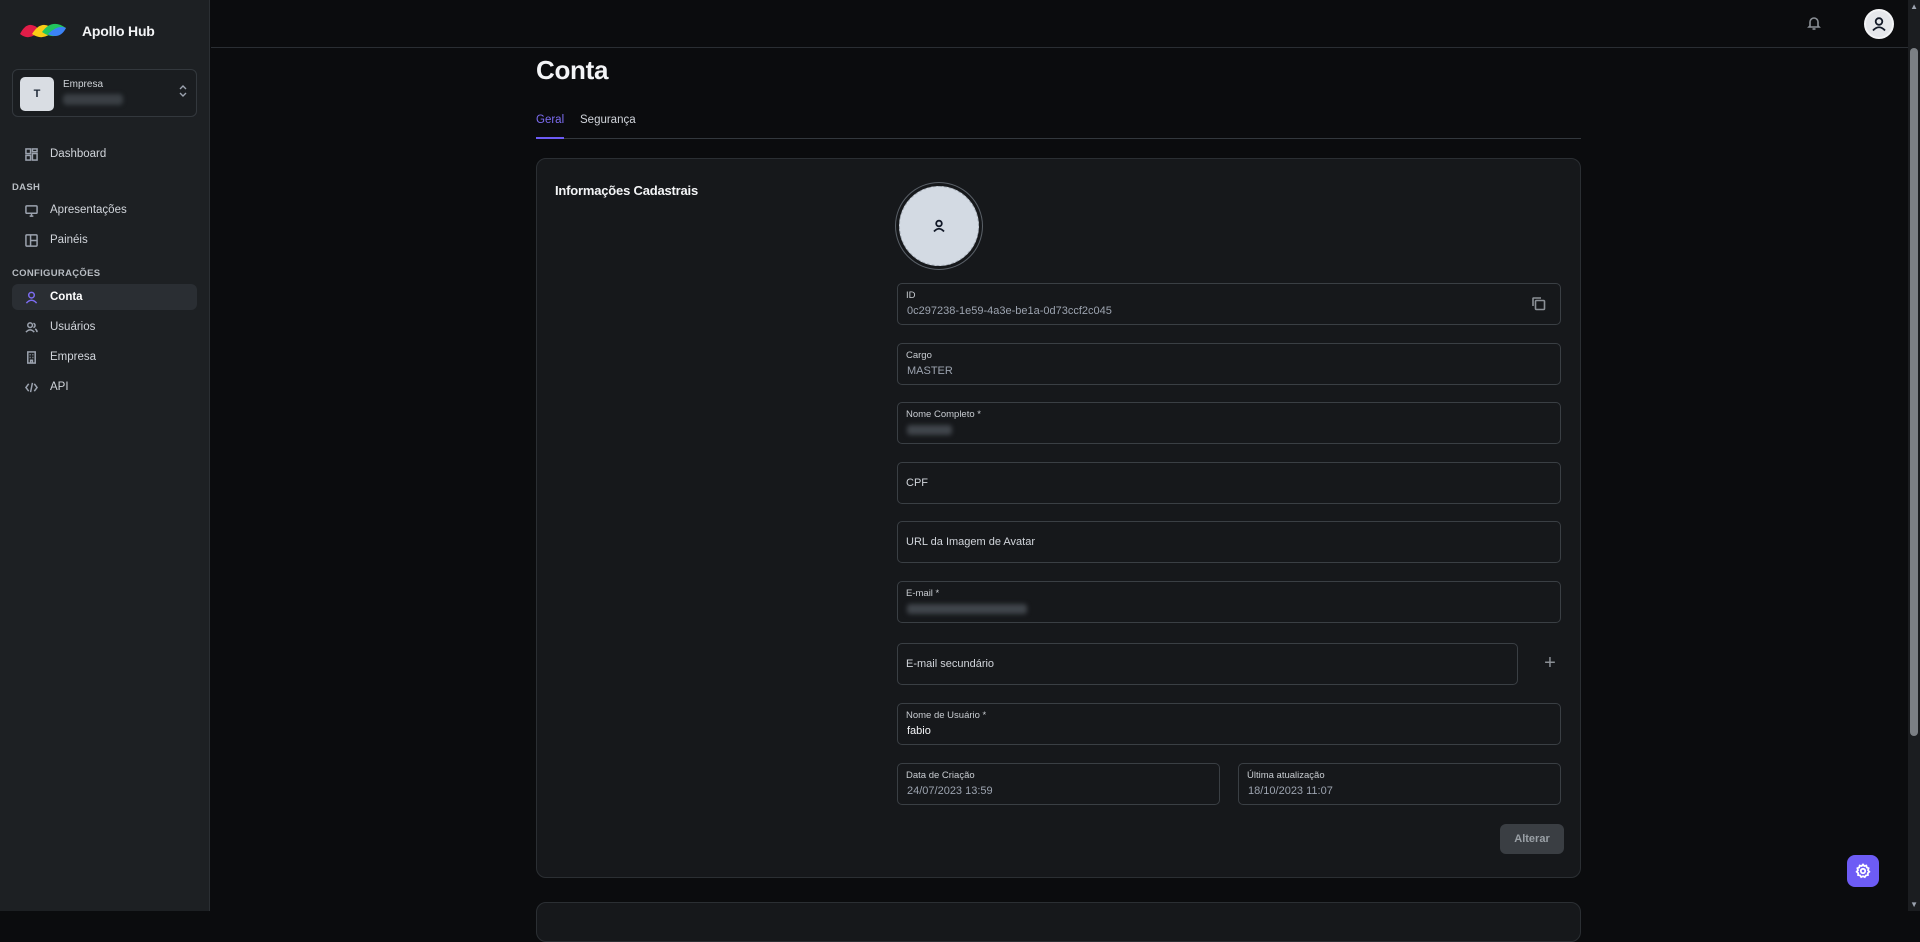  What do you see at coordinates (93, 99) in the screenshot?
I see `company-name-redacted` at bounding box center [93, 99].